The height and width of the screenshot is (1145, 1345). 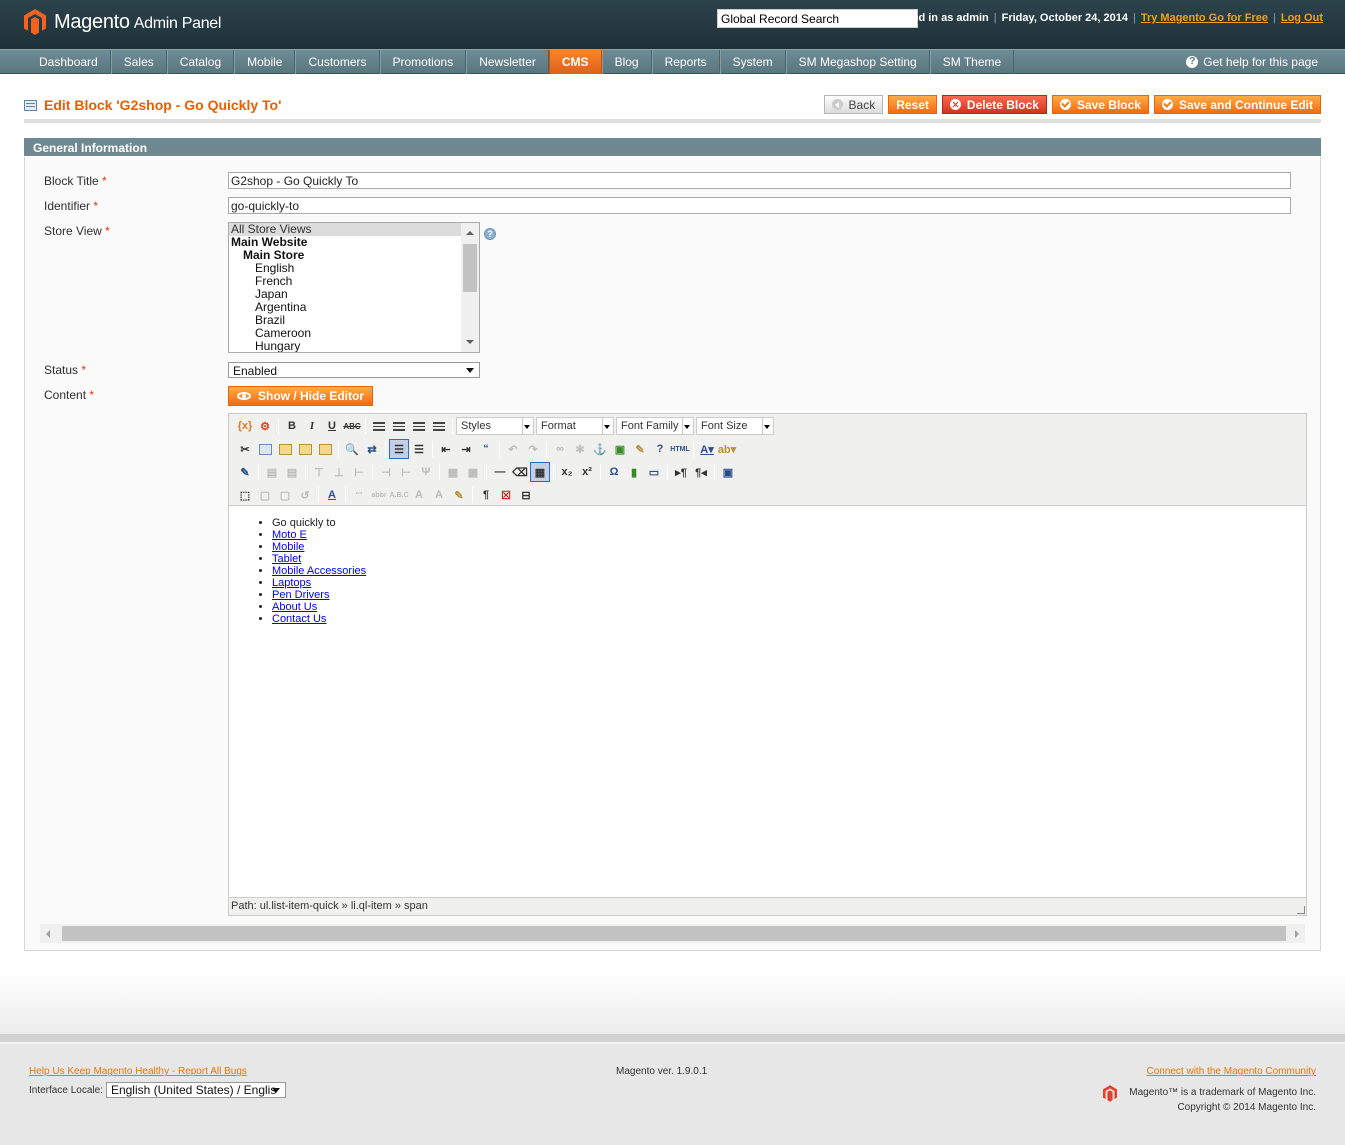 What do you see at coordinates (319, 472) in the screenshot?
I see `insert-row-before-icon: ⊤` at bounding box center [319, 472].